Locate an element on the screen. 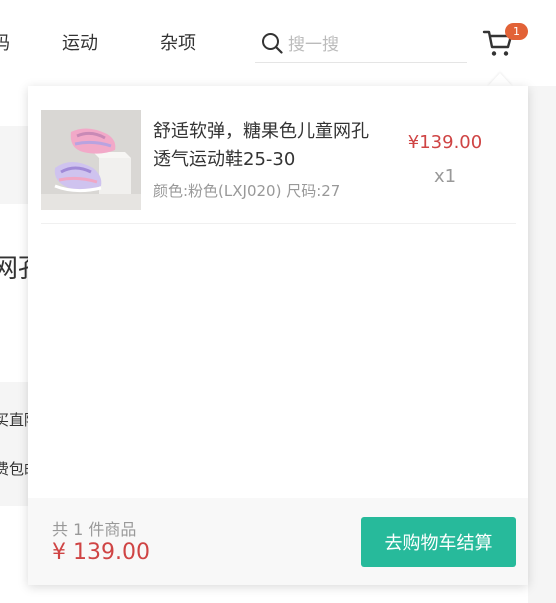 The image size is (556, 603). nav-item-misc: 杂项 is located at coordinates (178, 44).